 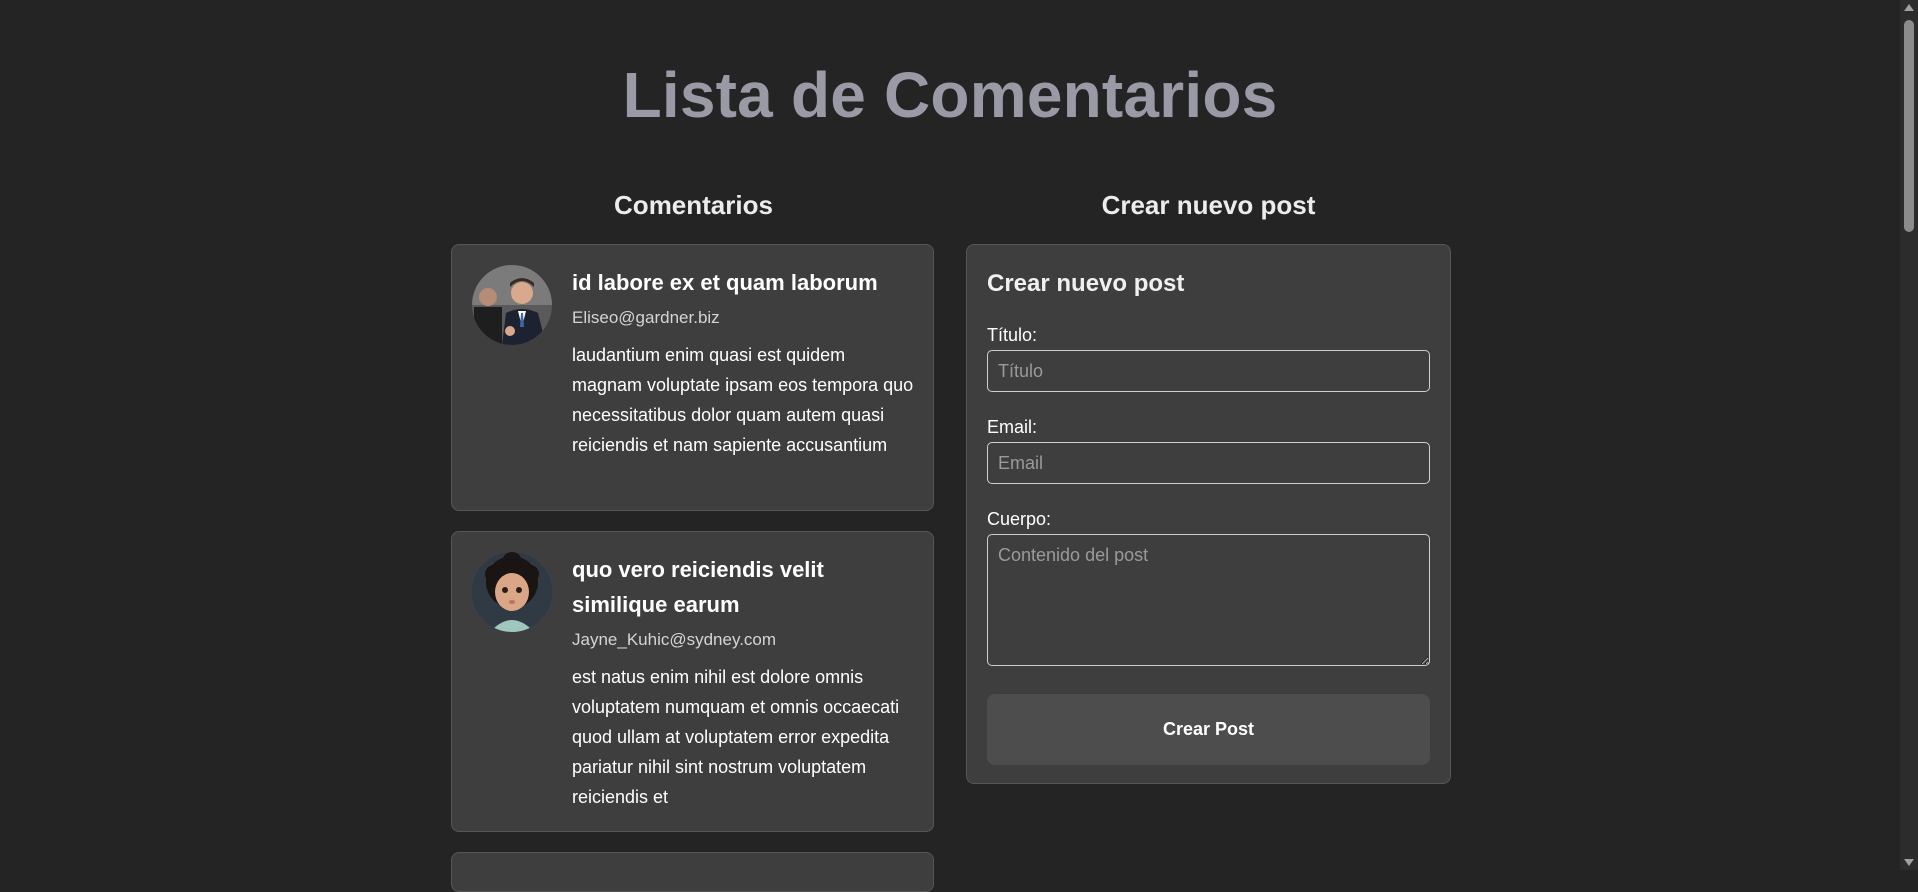 What do you see at coordinates (1012, 335) in the screenshot?
I see `titulo-label: Título:` at bounding box center [1012, 335].